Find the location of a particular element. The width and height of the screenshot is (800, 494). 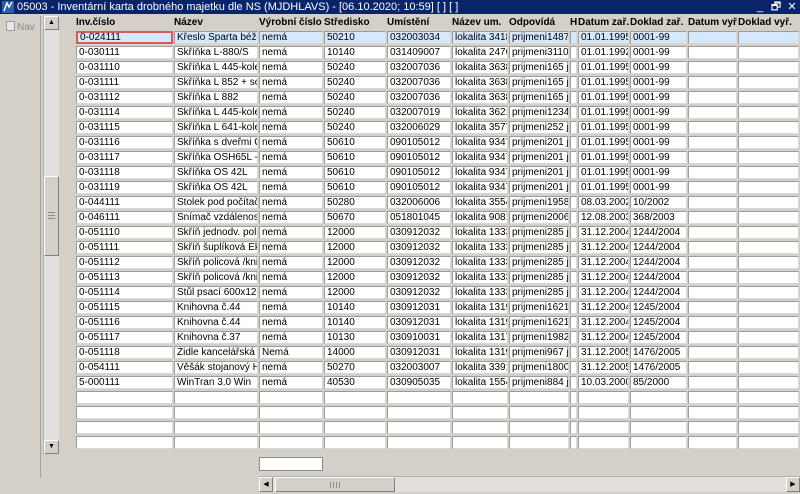

empty-cell-doklad-vyr is located at coordinates (768, 412).